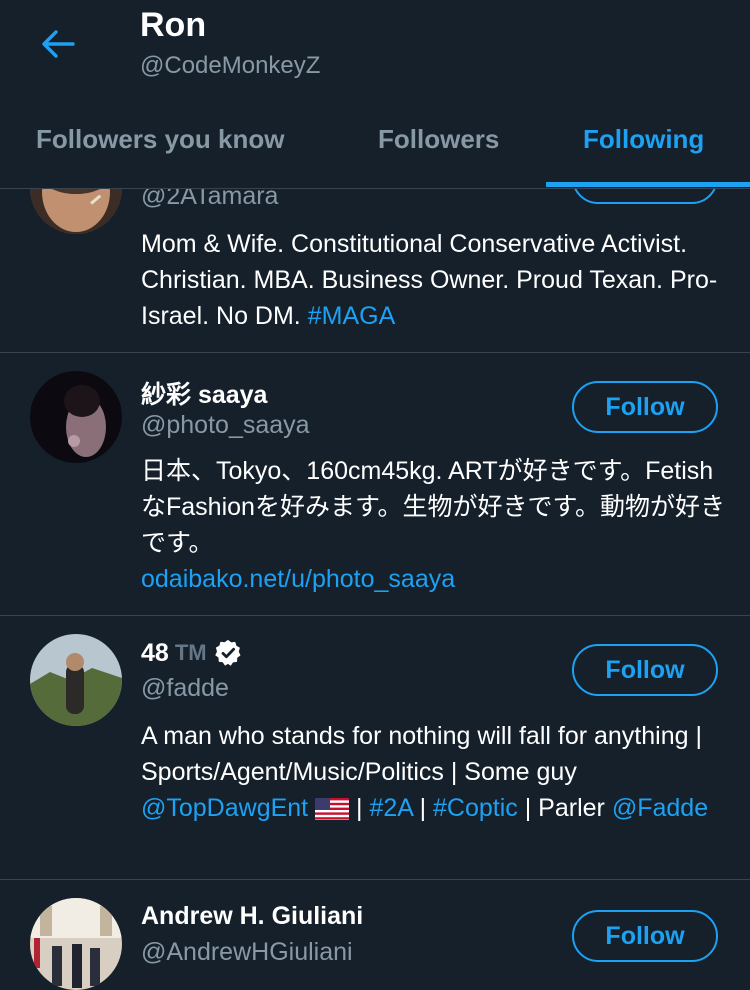 The image size is (750, 990). Describe the element at coordinates (185, 688) in the screenshot. I see `user-handle: @fadde` at that location.